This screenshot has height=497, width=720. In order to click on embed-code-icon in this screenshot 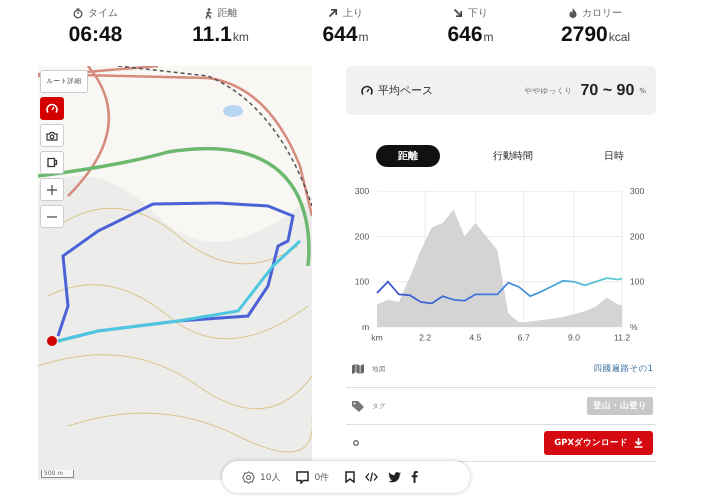, I will do `click(371, 477)`.